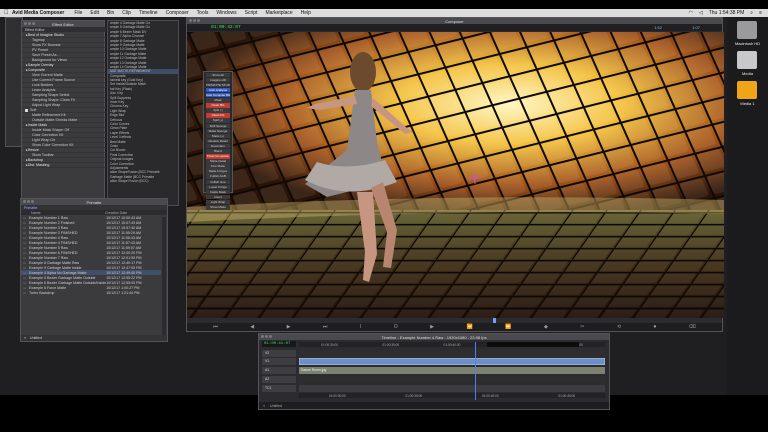 This screenshot has width=768, height=432. What do you see at coordinates (452, 370) in the screenshot?
I see `track-a1-clip: Dance Room.jpg` at bounding box center [452, 370].